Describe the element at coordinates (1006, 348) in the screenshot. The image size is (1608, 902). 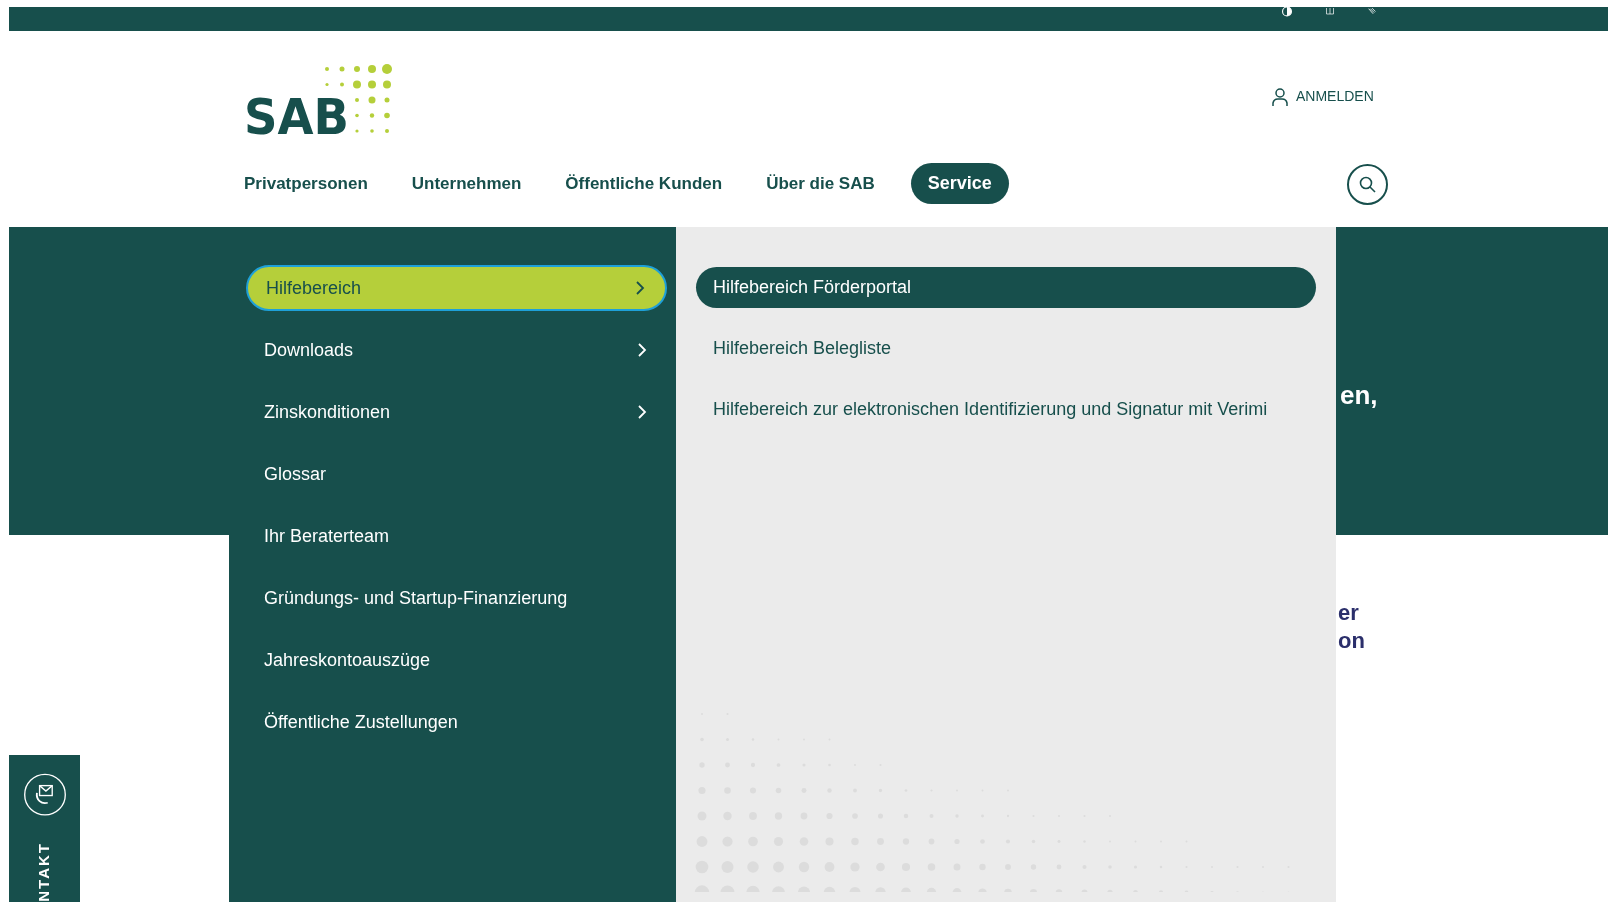
I see `submenu-item: Hilfebereich Belegliste` at that location.